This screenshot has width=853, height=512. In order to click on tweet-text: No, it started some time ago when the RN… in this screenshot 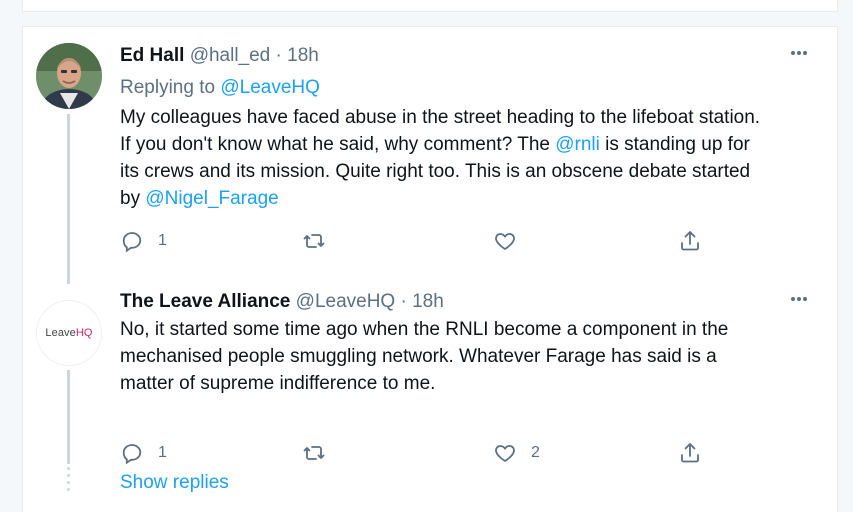, I will do `click(470, 356)`.